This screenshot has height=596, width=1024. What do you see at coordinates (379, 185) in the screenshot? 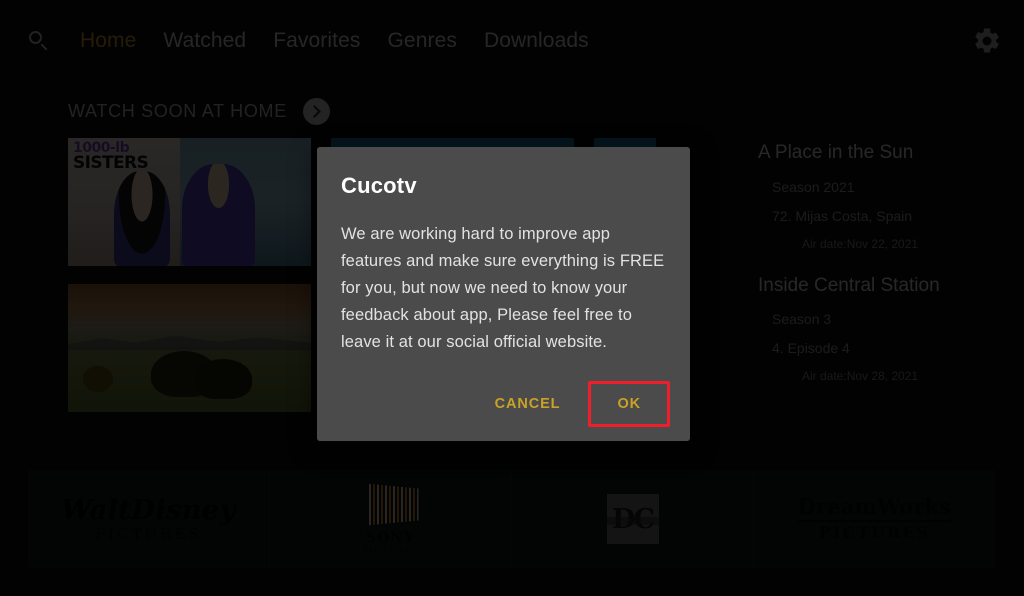
I see `dialog-title: Cucotv` at bounding box center [379, 185].